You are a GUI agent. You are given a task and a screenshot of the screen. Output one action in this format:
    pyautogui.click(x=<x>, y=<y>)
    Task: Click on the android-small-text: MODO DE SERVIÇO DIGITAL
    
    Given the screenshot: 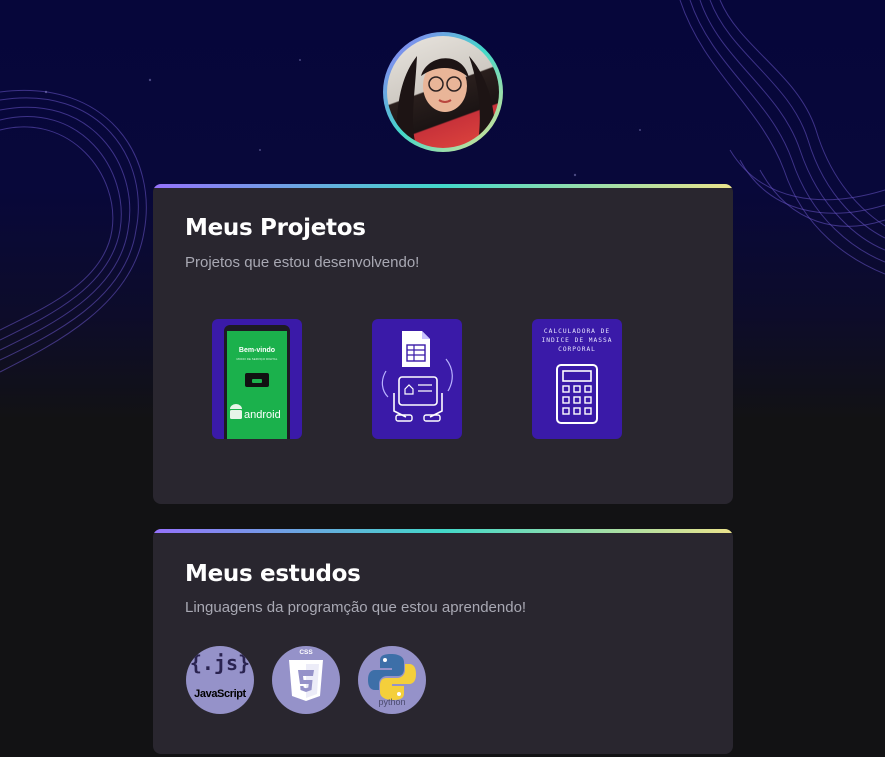 What is the action you would take?
    pyautogui.click(x=257, y=359)
    